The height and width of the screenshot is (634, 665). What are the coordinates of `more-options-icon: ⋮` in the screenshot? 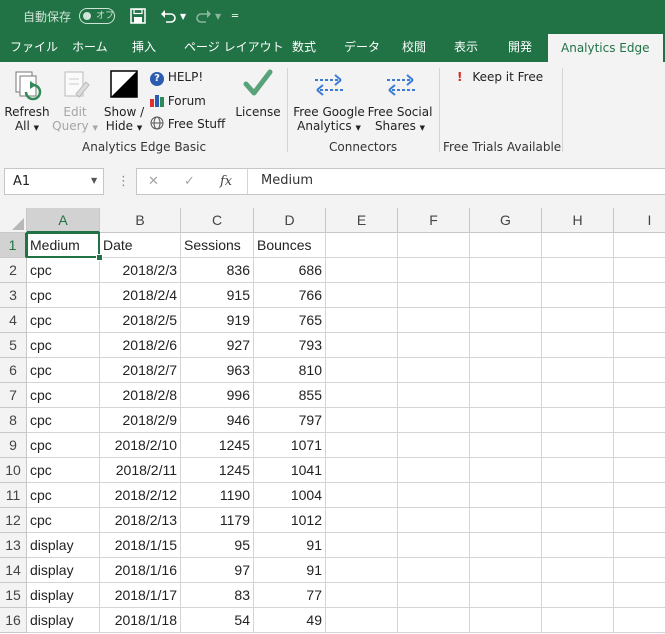 It's located at (123, 181).